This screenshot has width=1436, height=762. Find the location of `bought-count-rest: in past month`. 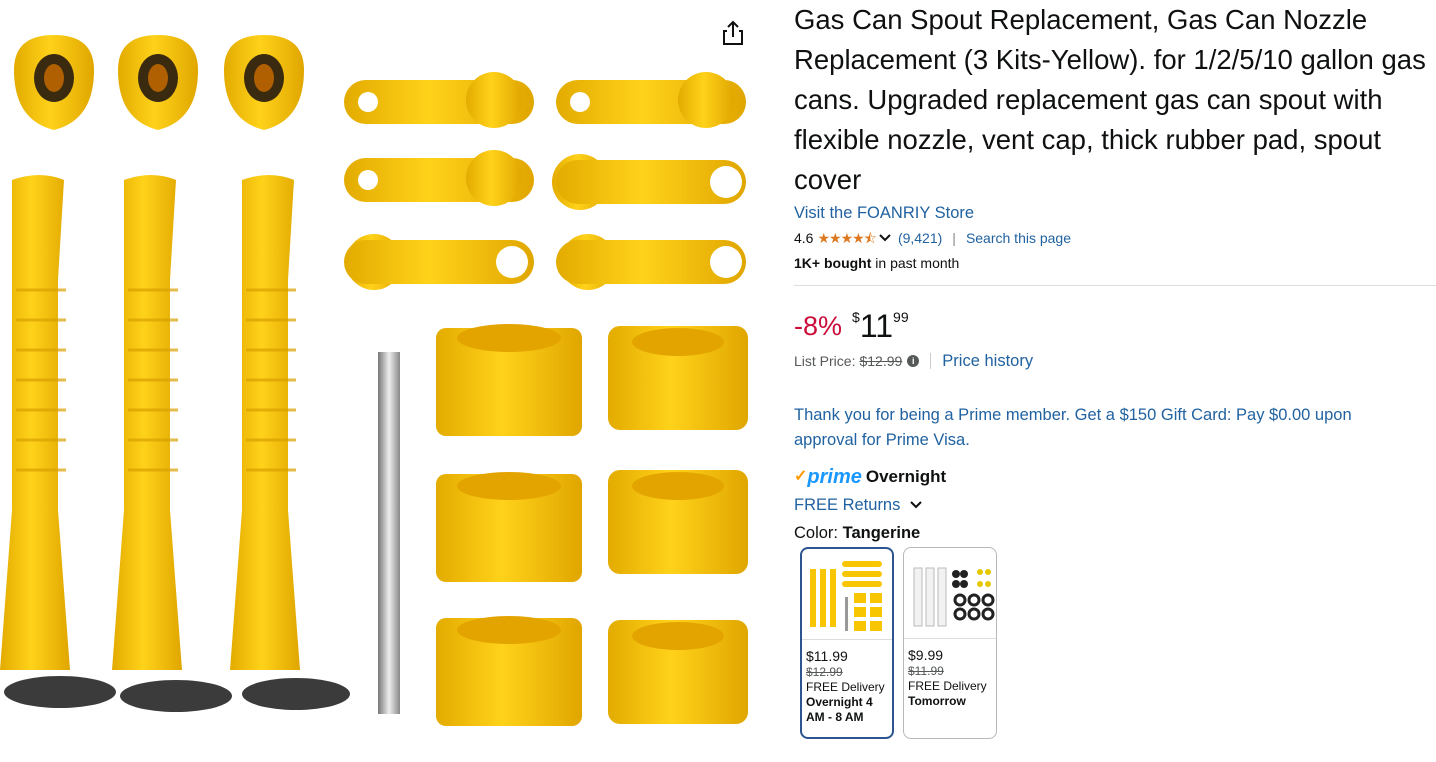

bought-count-rest: in past month is located at coordinates (915, 263).